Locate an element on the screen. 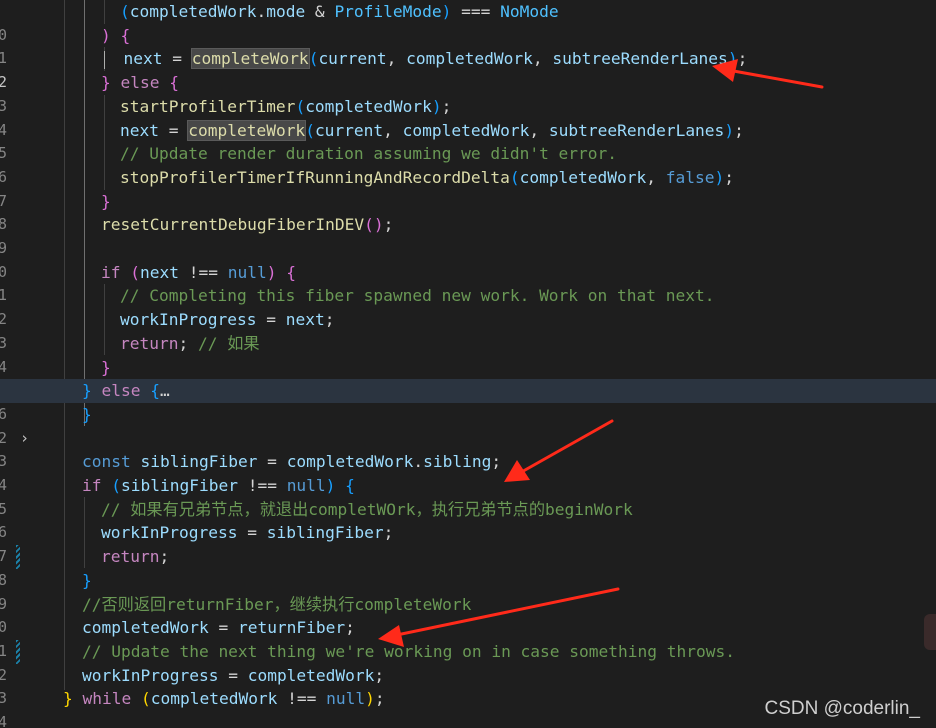  code-line: 0 //否则返回returnFiber，继续执行completeWork is located at coordinates (468, 628).